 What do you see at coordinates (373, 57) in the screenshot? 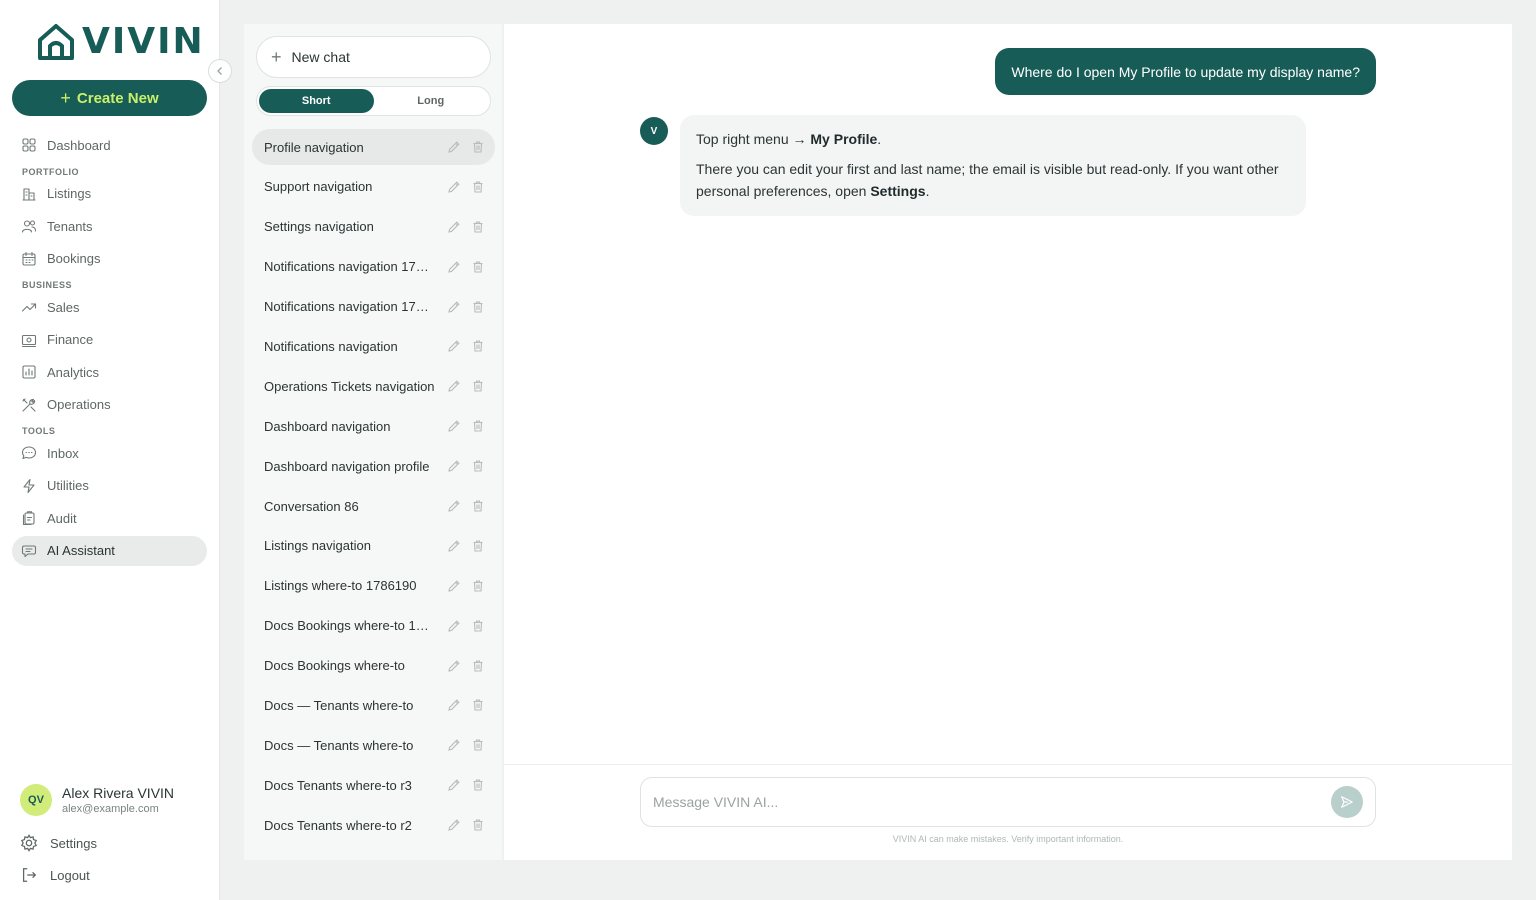
I see `new-chat-button: + New chat` at bounding box center [373, 57].